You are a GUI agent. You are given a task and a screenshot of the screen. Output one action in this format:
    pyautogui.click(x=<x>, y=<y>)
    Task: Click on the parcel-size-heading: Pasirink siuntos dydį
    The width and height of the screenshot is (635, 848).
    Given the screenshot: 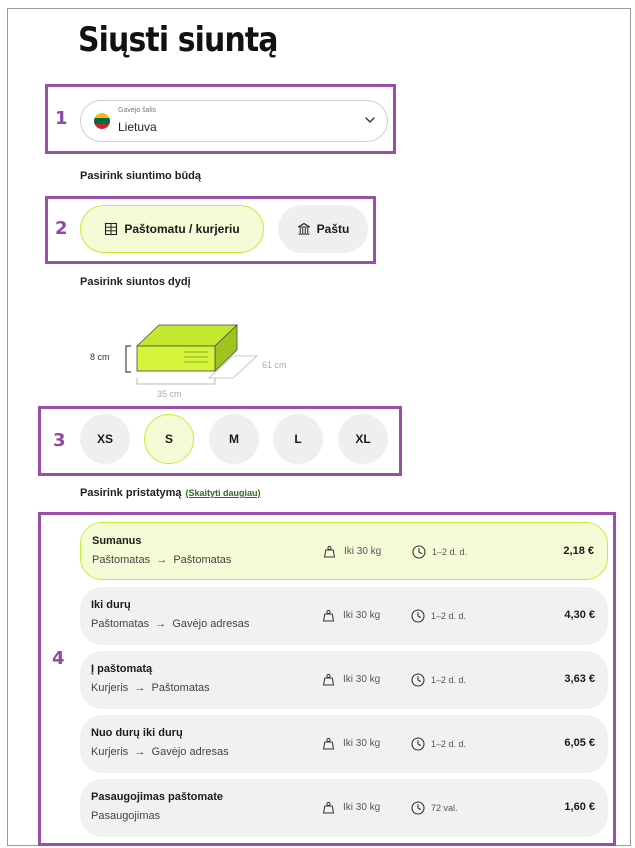 What is the action you would take?
    pyautogui.click(x=135, y=282)
    